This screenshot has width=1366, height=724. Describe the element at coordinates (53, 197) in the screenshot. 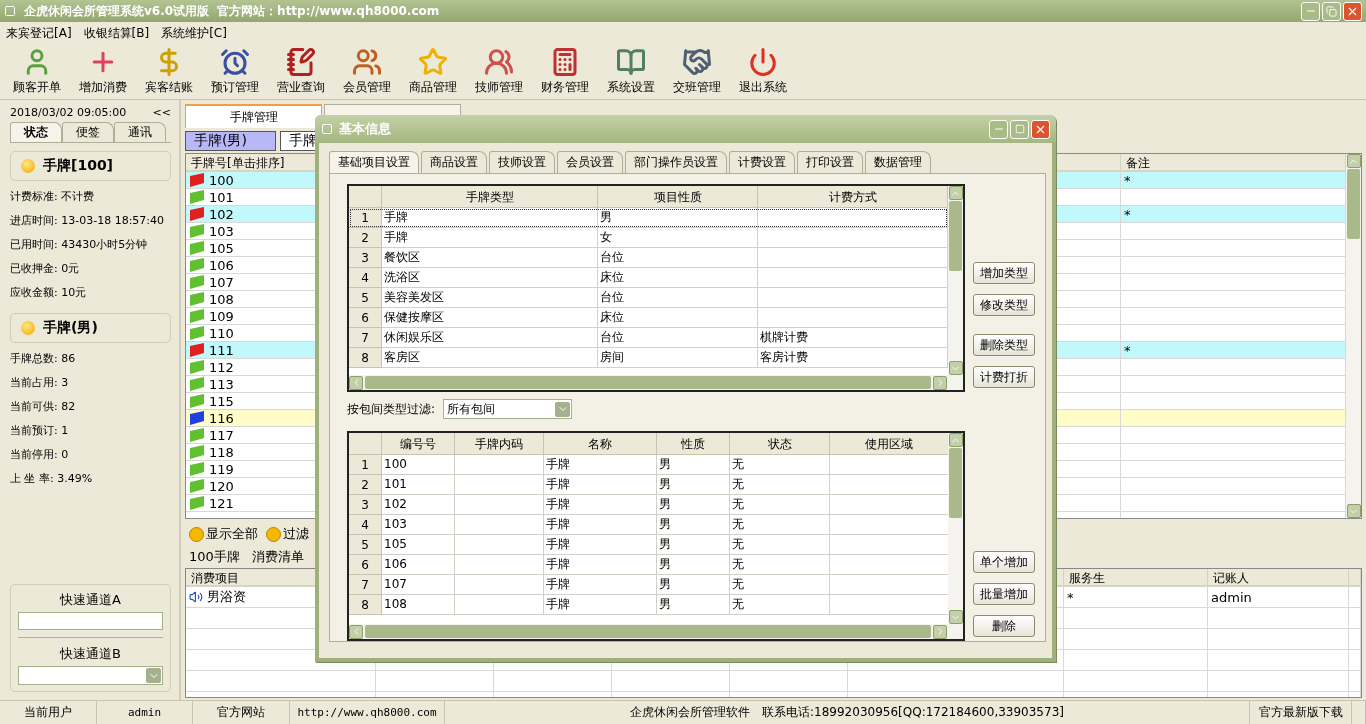

I see `info-text: 计费标准: 不计费` at that location.